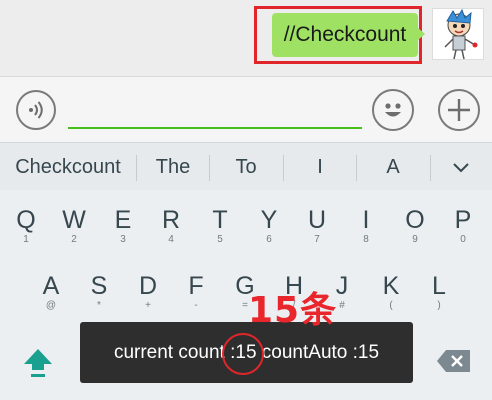  I want to click on plus-icon, so click(459, 110).